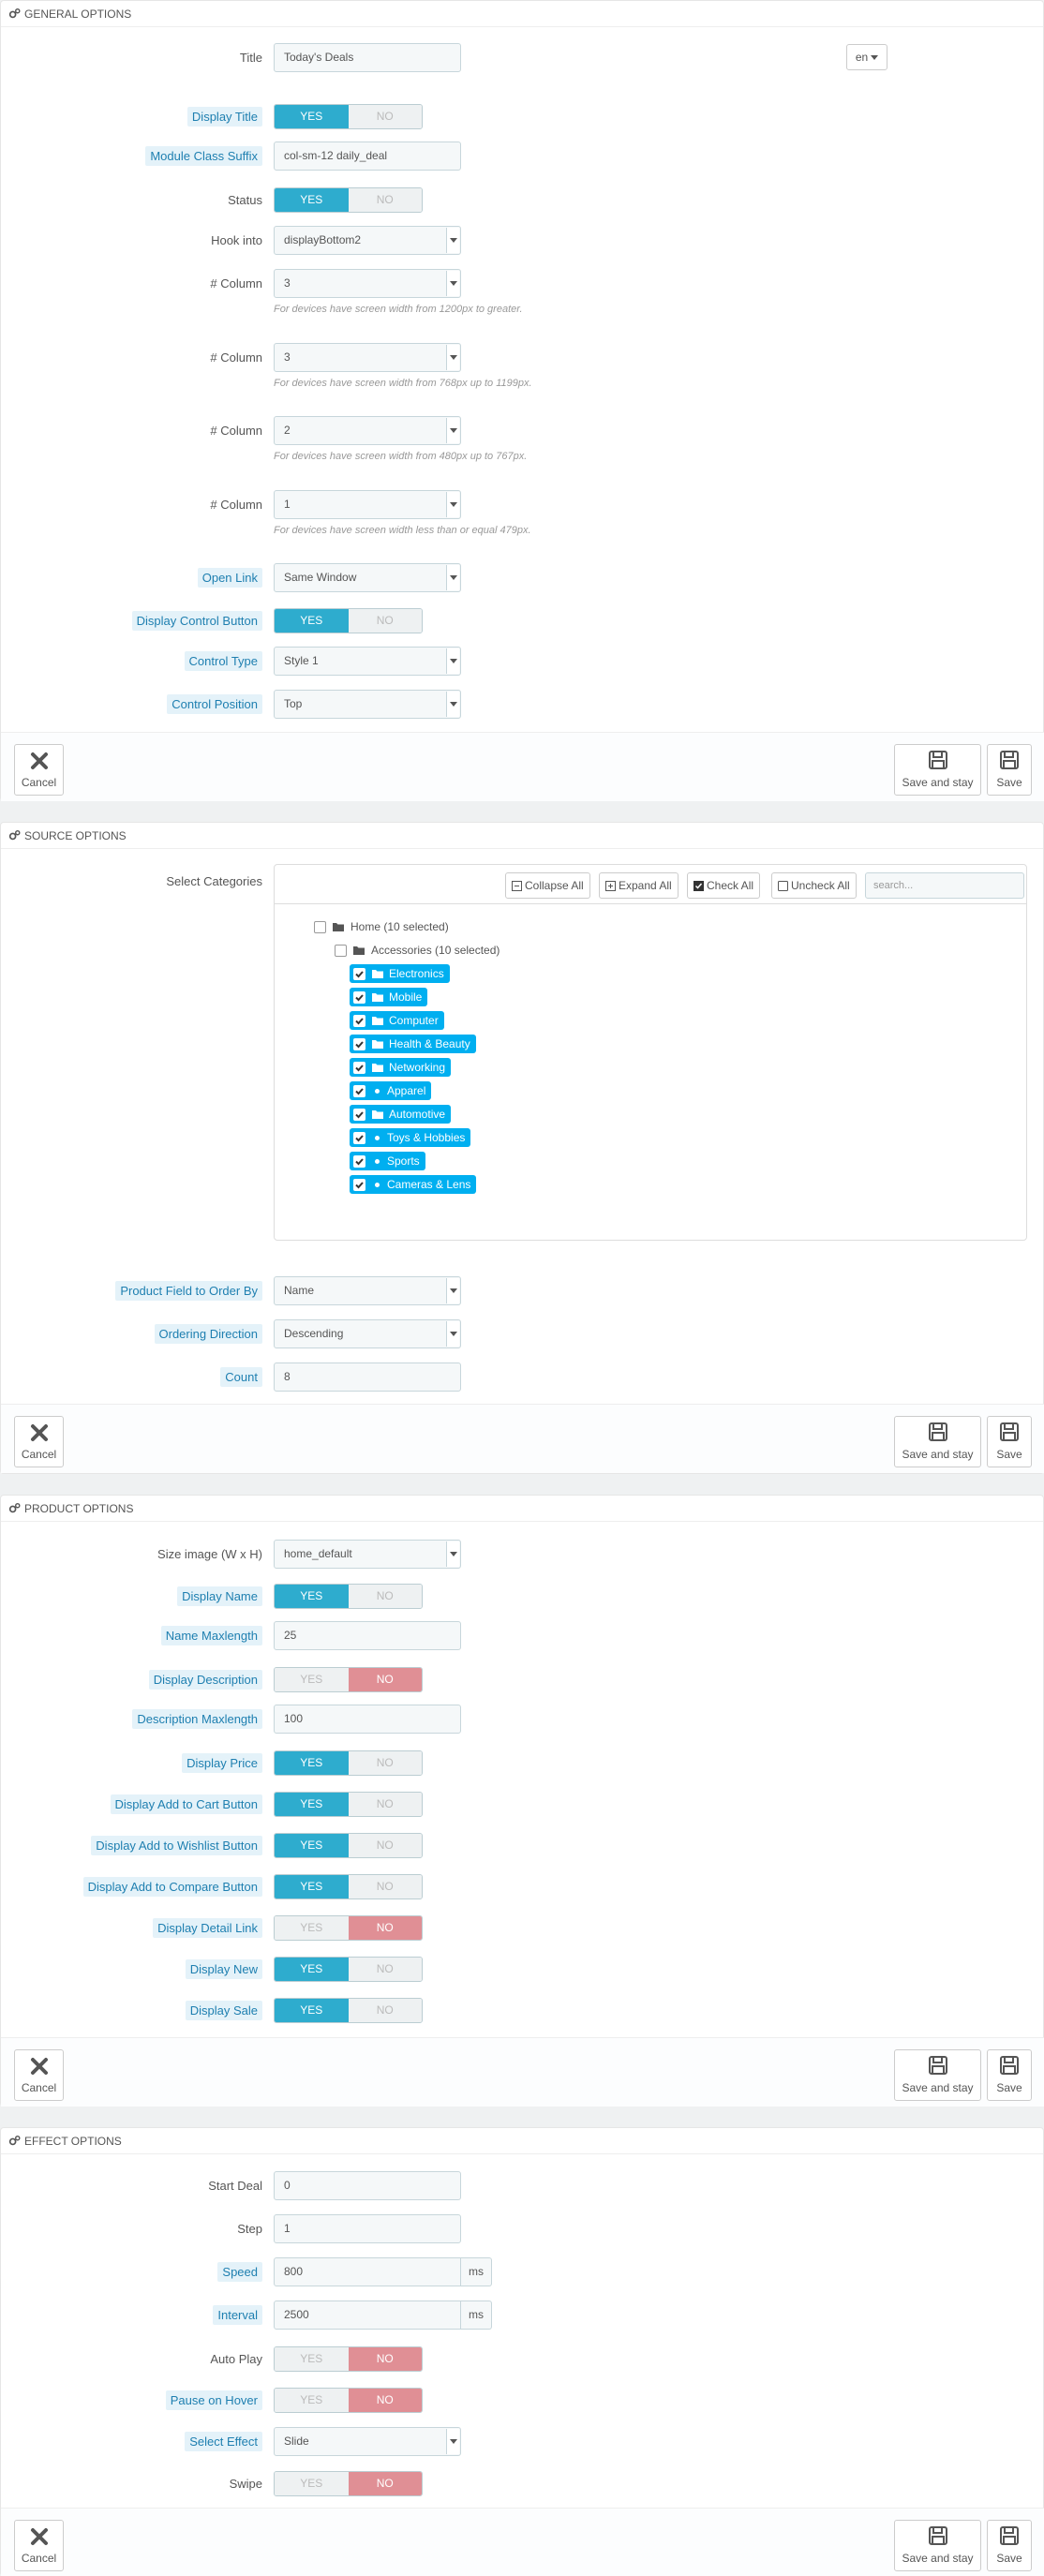 The height and width of the screenshot is (2576, 1044). I want to click on col3-select: 2, so click(367, 430).